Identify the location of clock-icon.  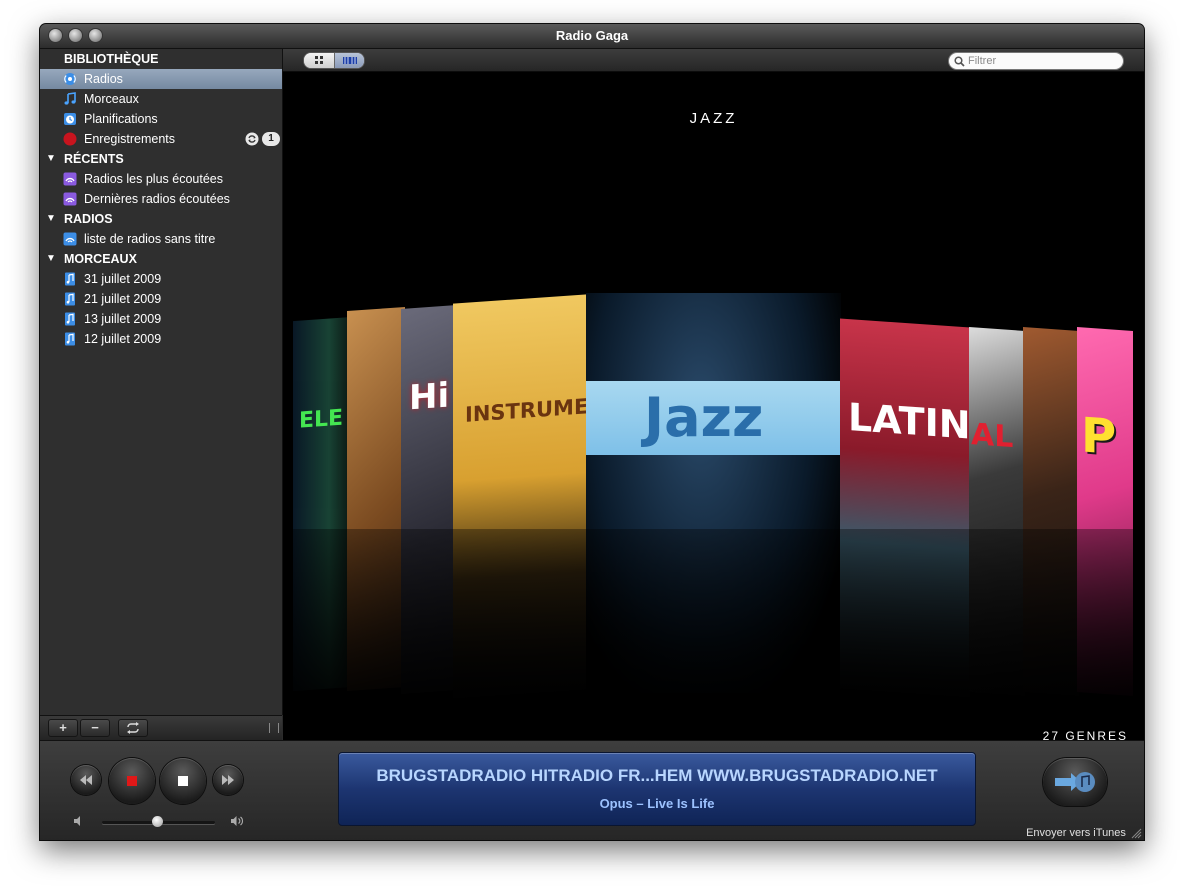
(70, 119).